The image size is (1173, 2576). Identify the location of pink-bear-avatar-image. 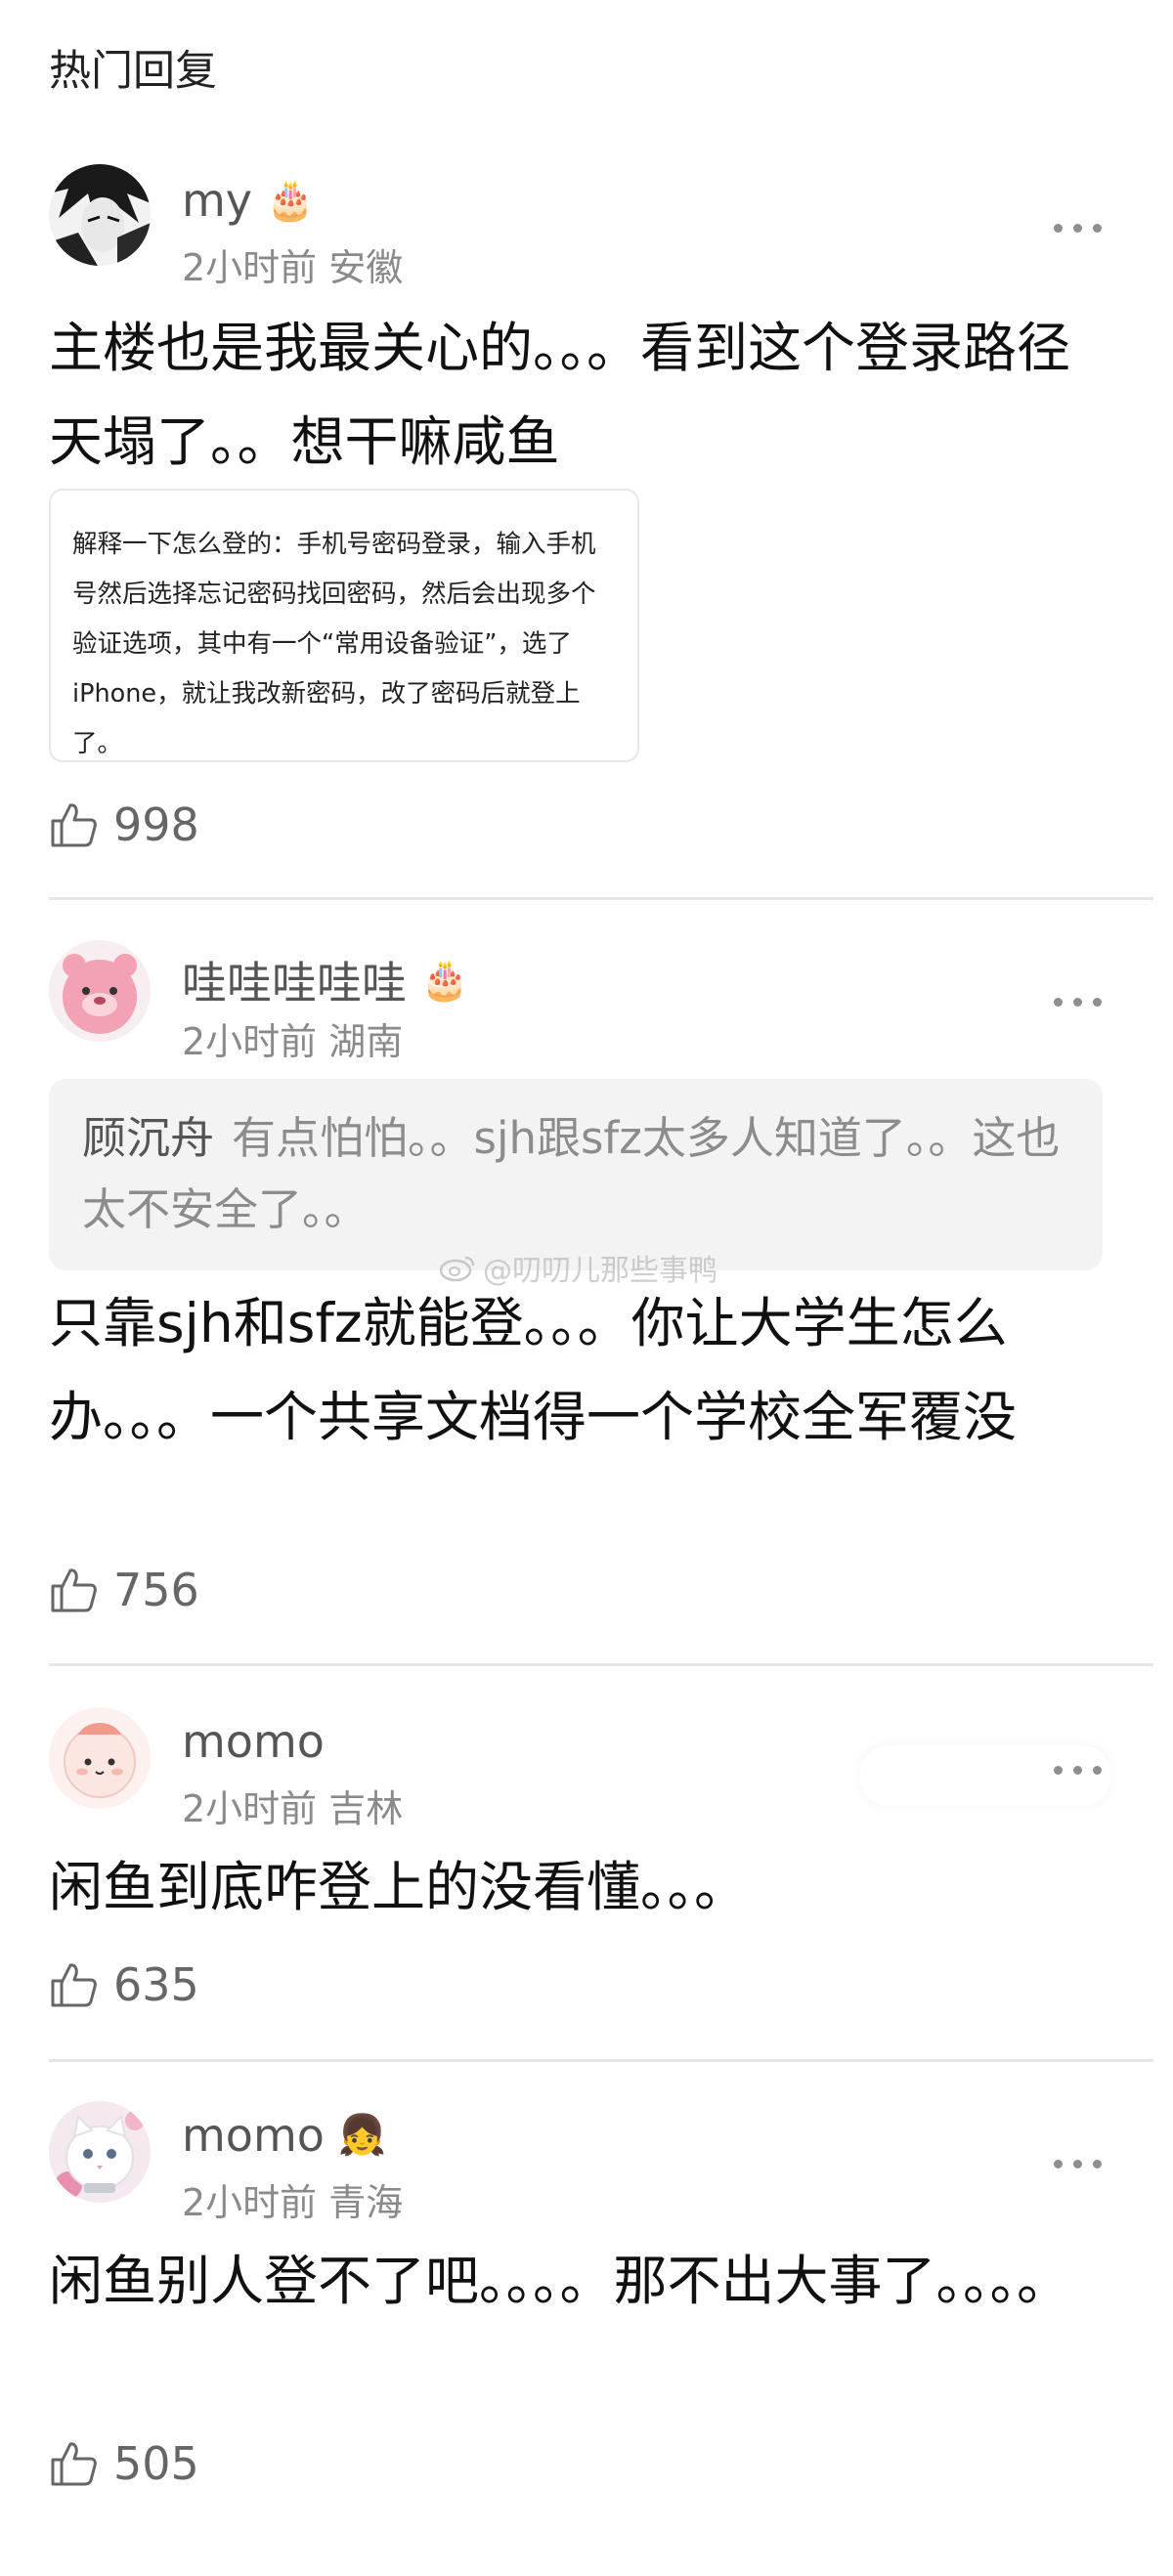
(100, 991).